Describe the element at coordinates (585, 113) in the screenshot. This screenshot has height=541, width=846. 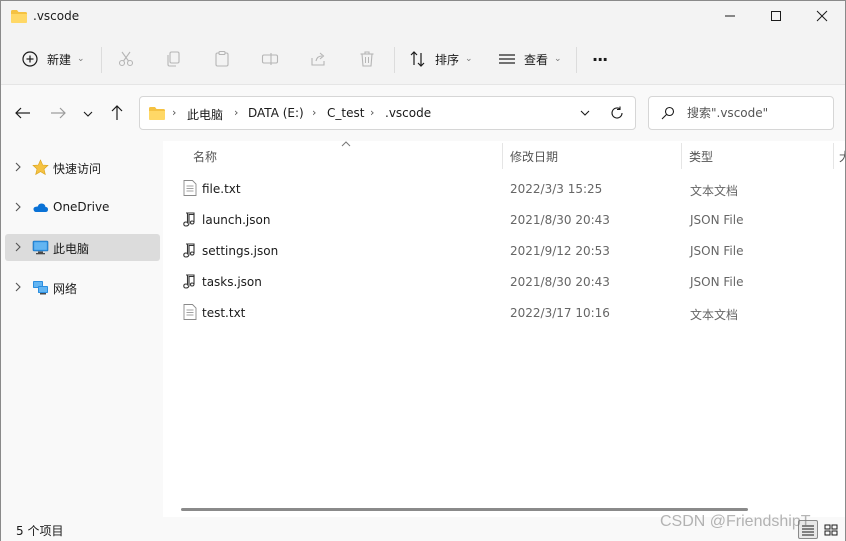
I see `address-history-chevron-icon` at that location.